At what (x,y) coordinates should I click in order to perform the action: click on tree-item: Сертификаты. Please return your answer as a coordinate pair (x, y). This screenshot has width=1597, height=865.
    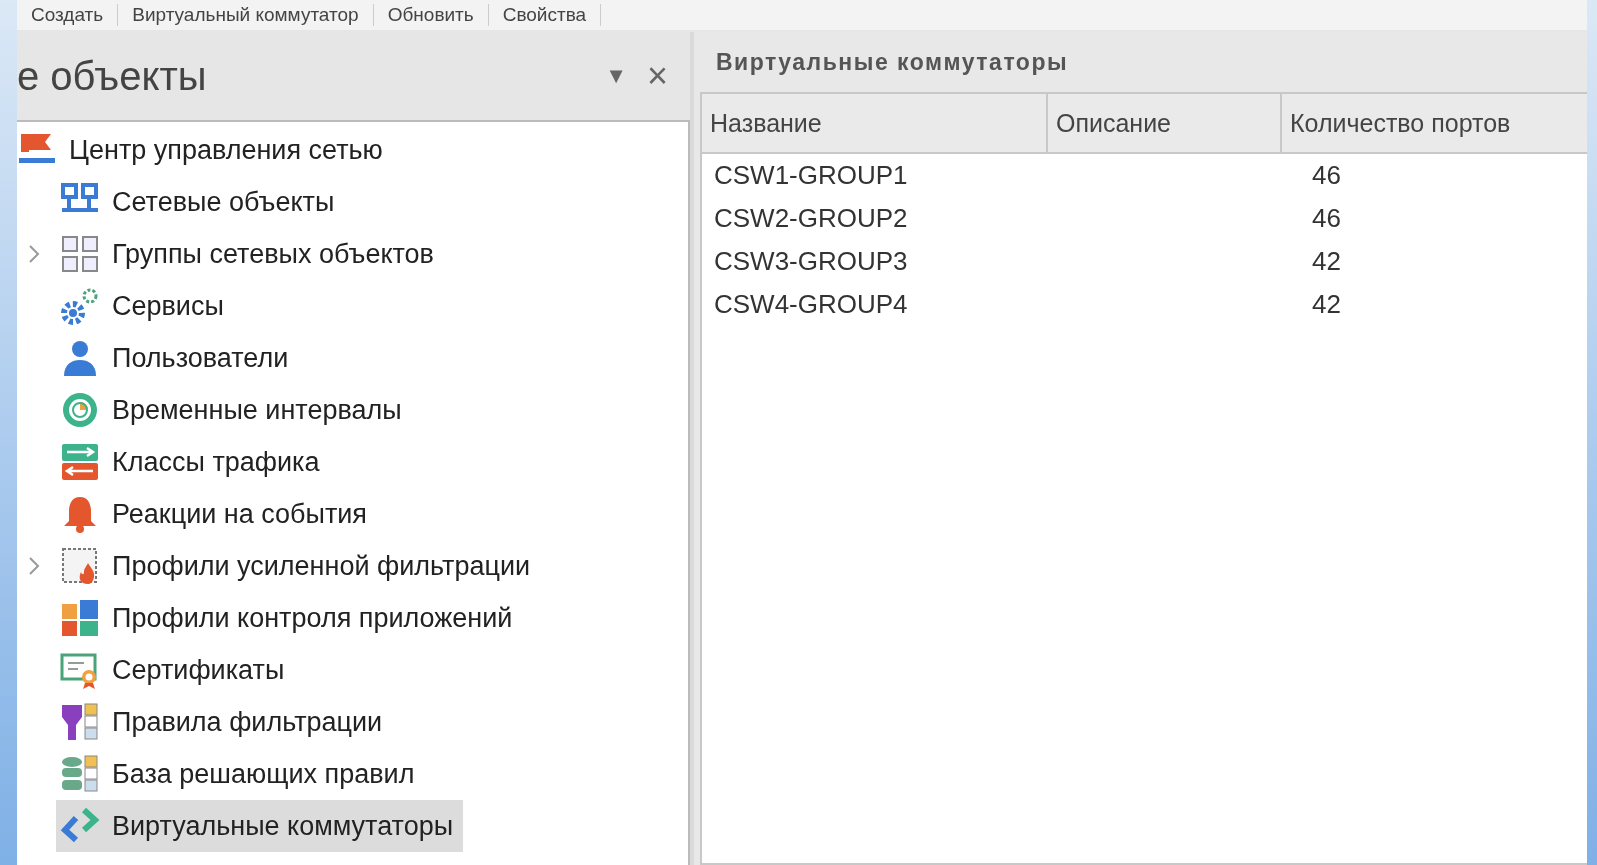
    Looking at the image, I should click on (175, 670).